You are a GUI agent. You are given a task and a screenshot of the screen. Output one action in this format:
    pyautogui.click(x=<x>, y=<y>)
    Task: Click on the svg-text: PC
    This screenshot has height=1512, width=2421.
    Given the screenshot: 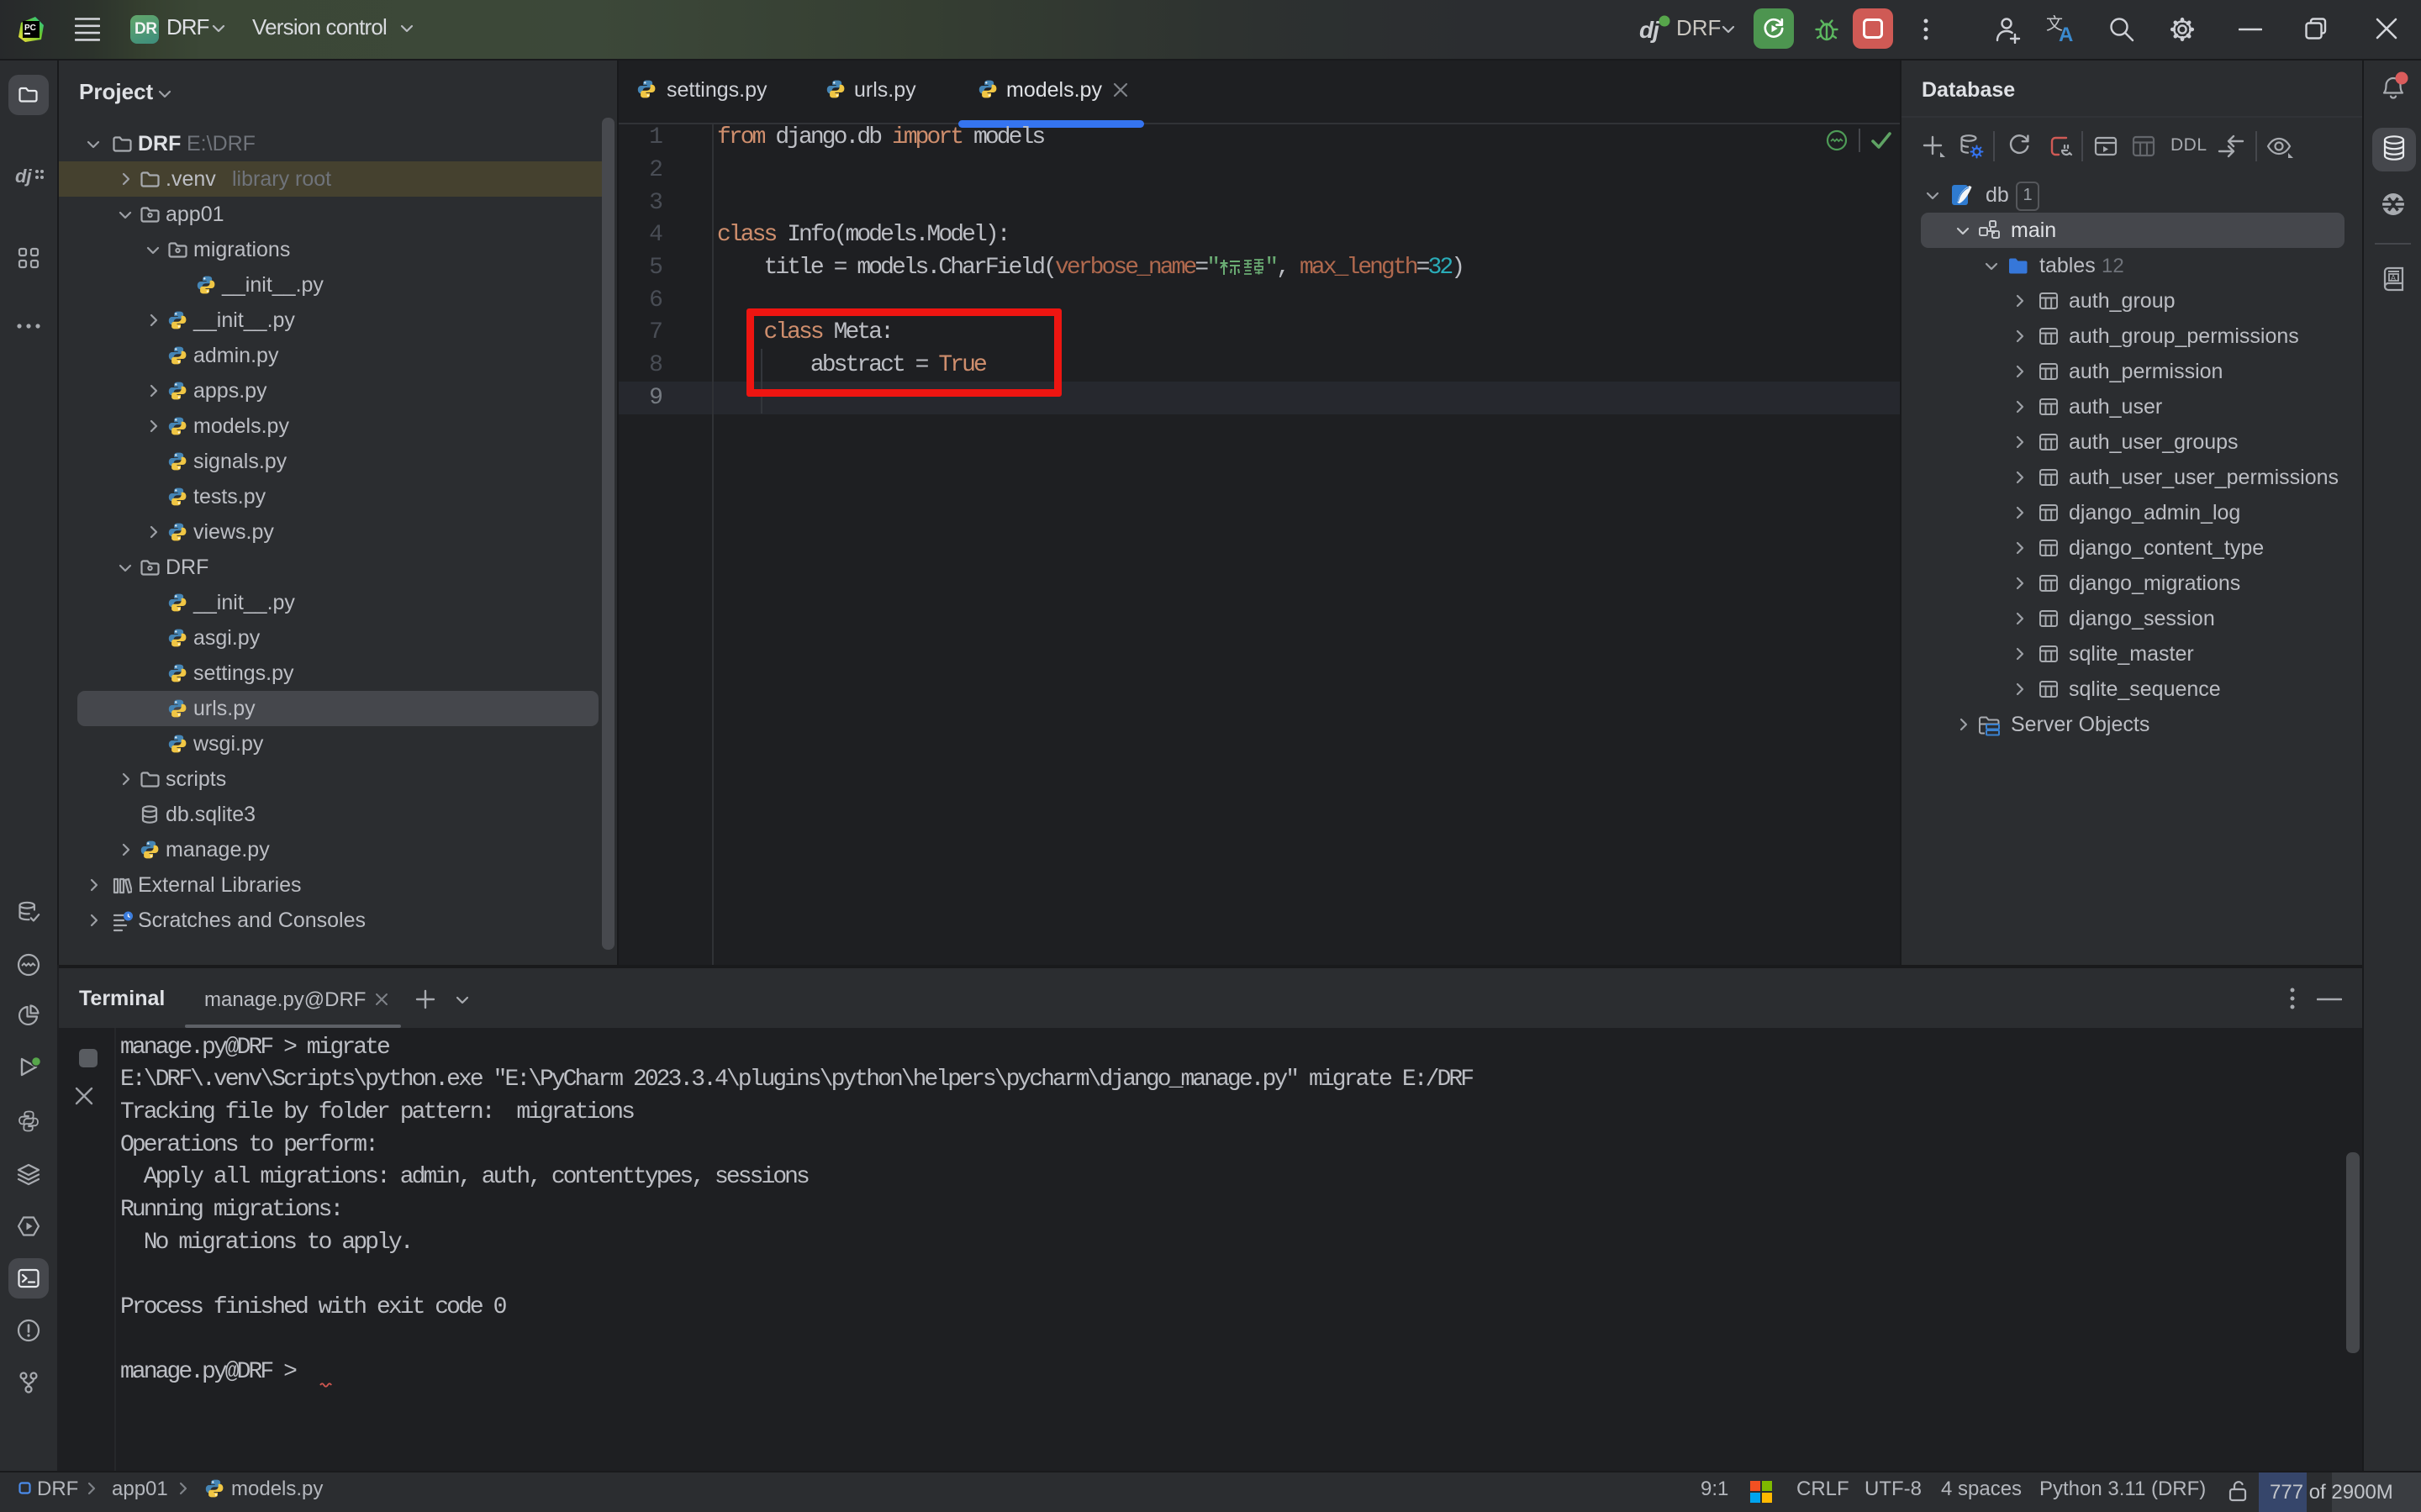 What is the action you would take?
    pyautogui.click(x=30, y=28)
    